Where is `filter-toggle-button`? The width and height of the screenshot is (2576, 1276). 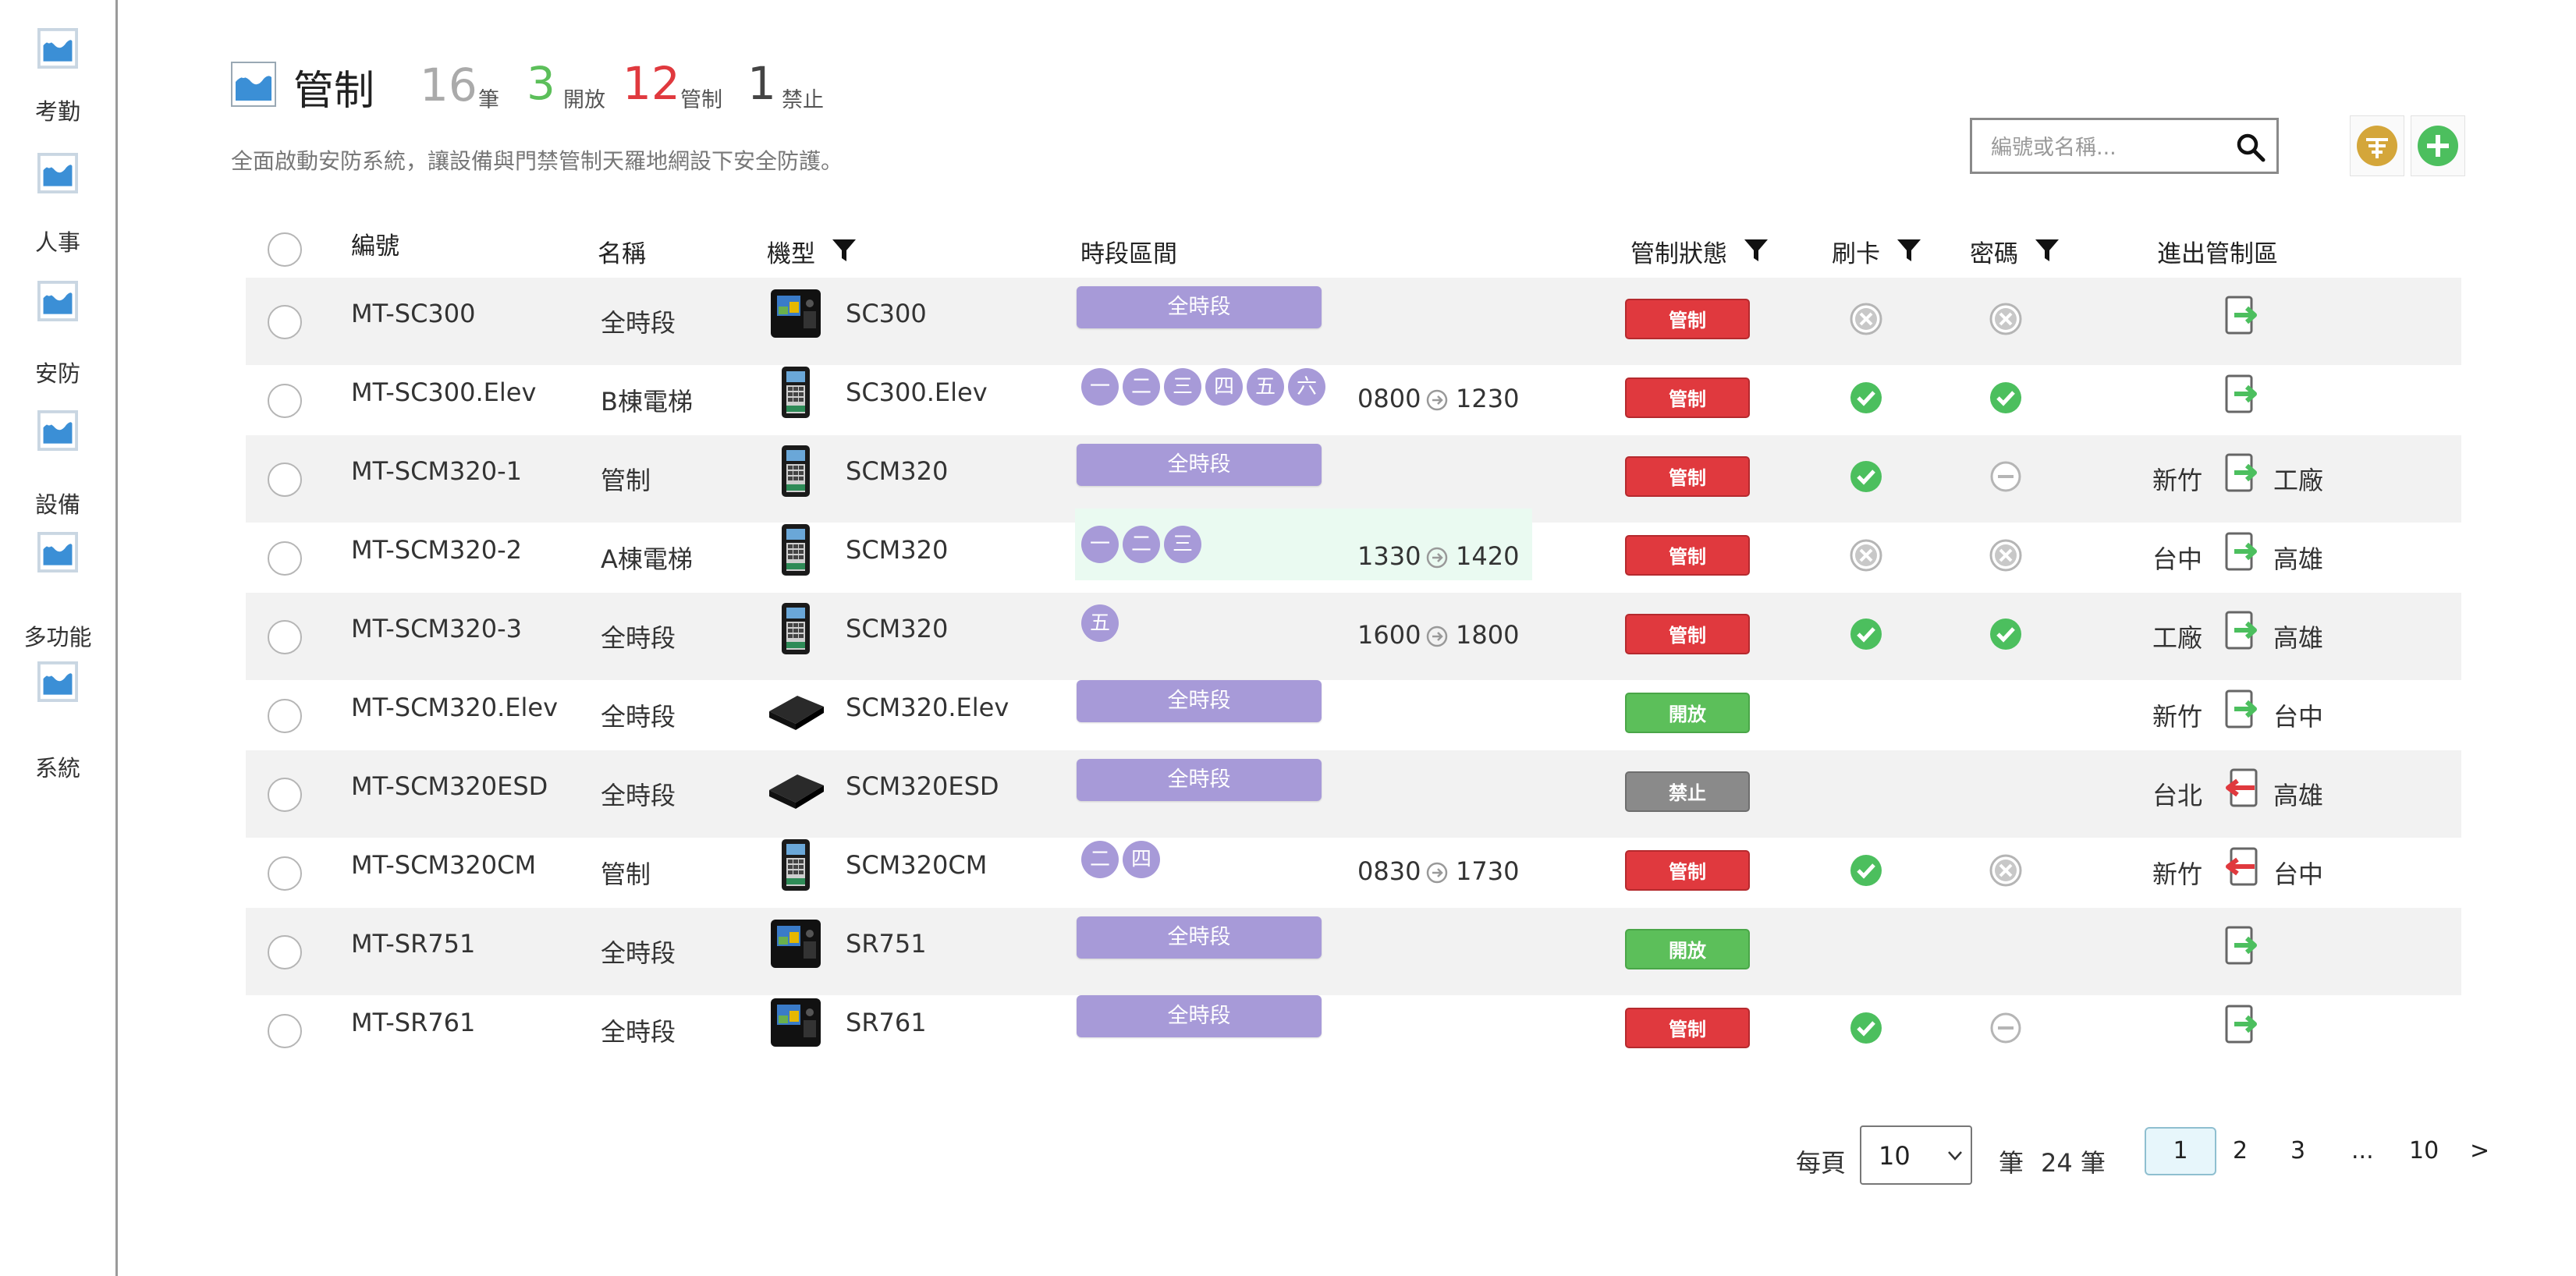 filter-toggle-button is located at coordinates (2377, 145).